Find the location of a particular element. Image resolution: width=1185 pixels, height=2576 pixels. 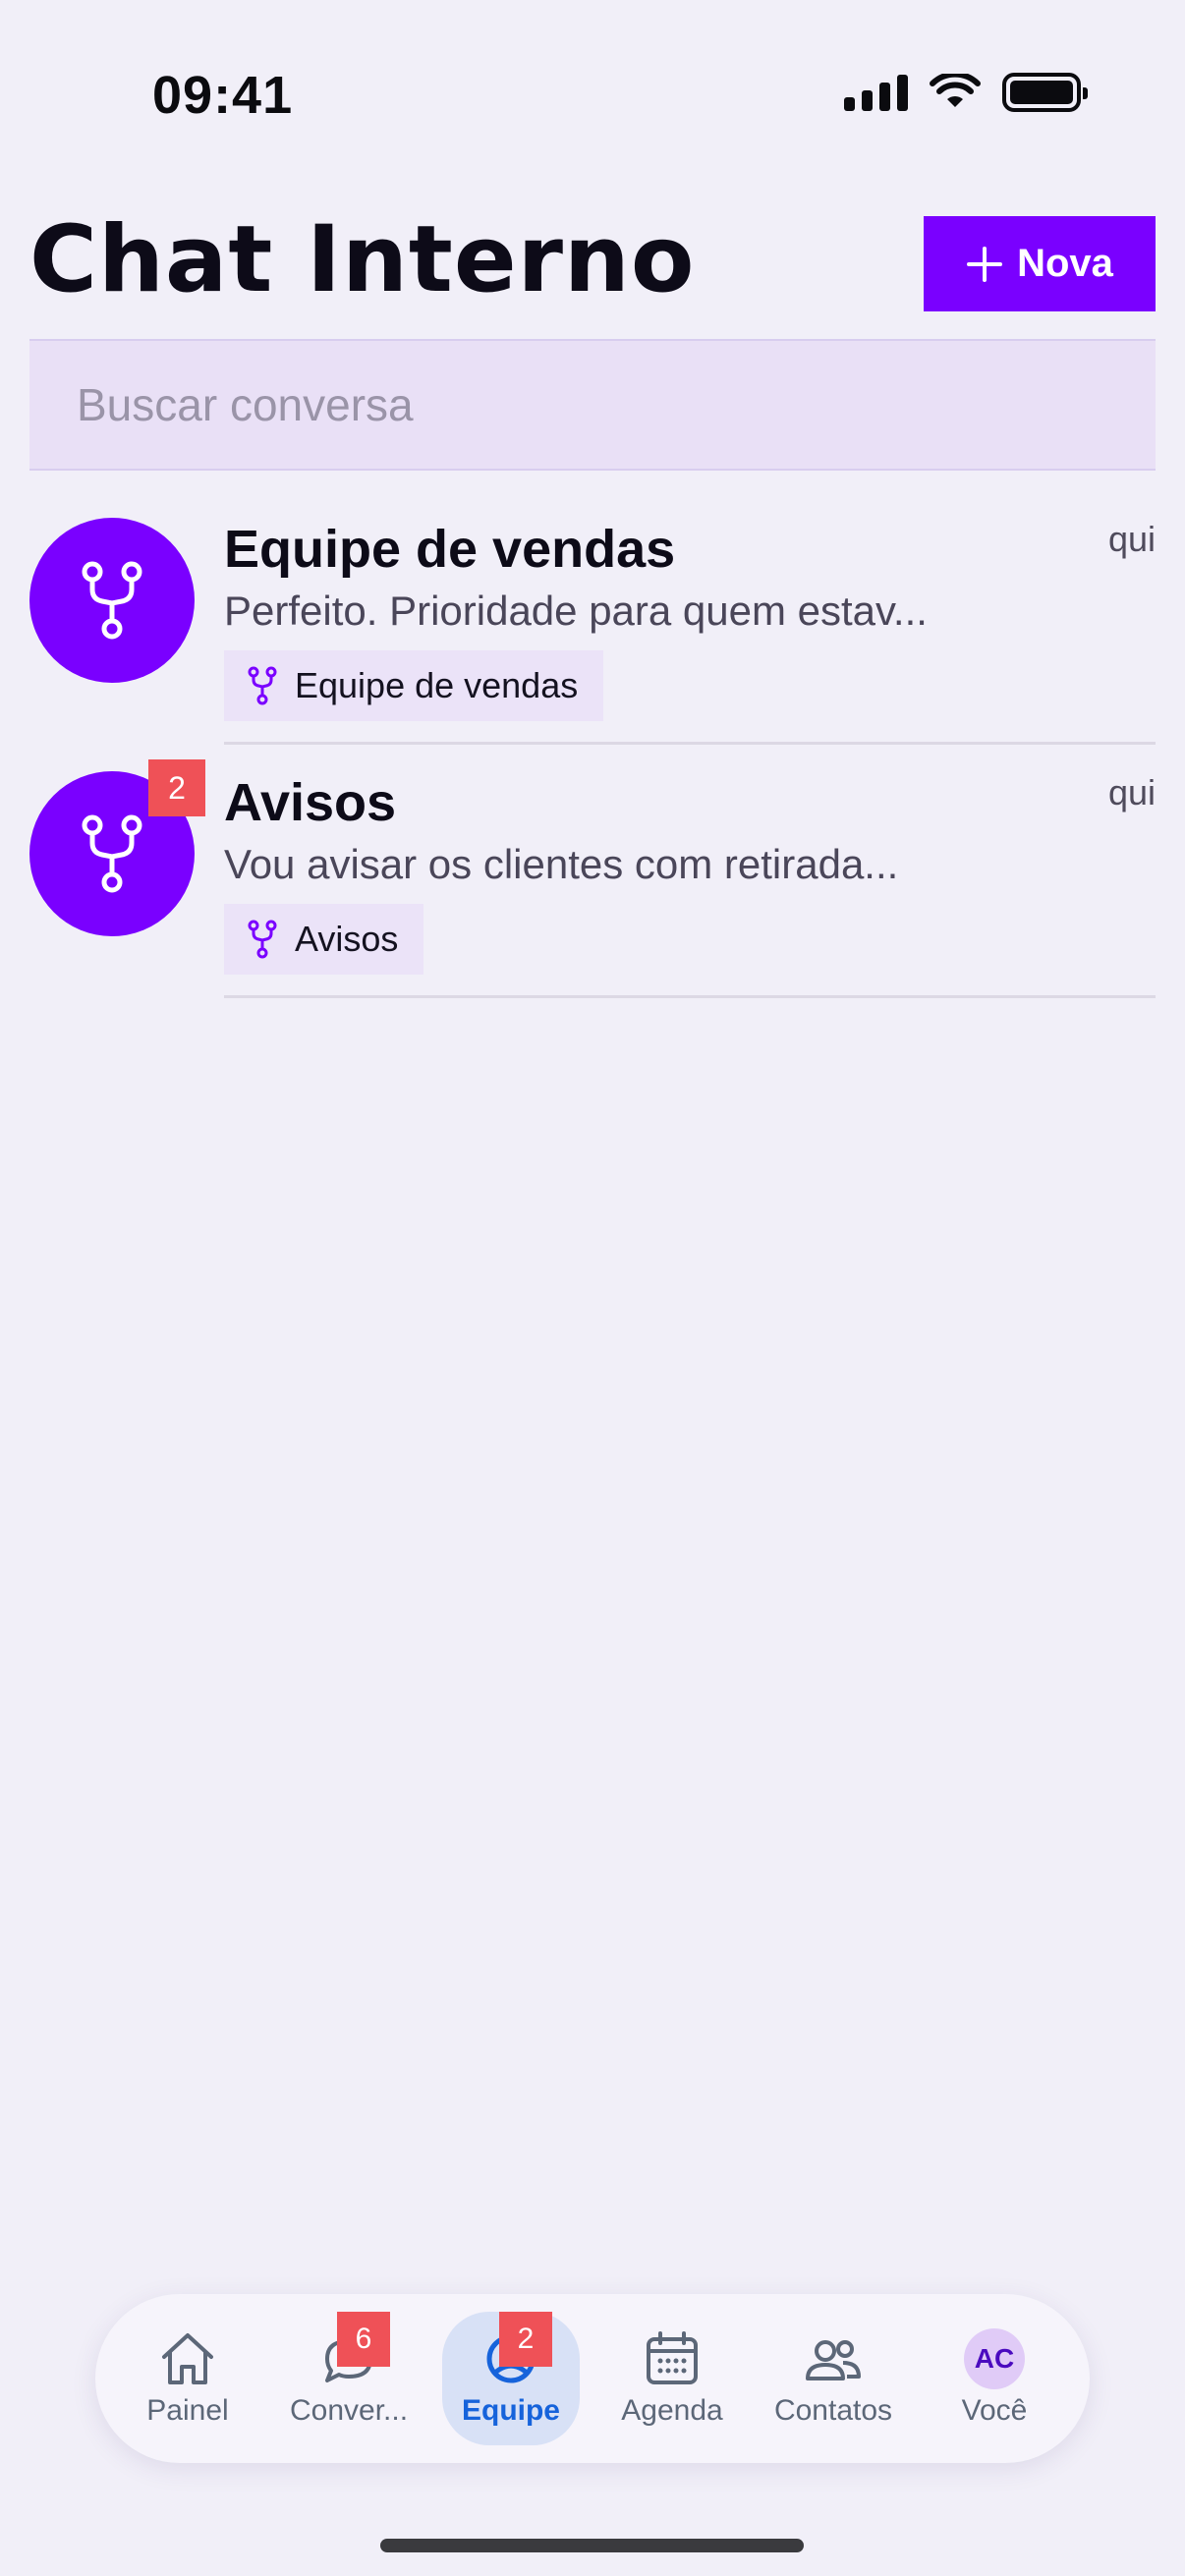

tab-conversas: Conver... 6 is located at coordinates (349, 2378).